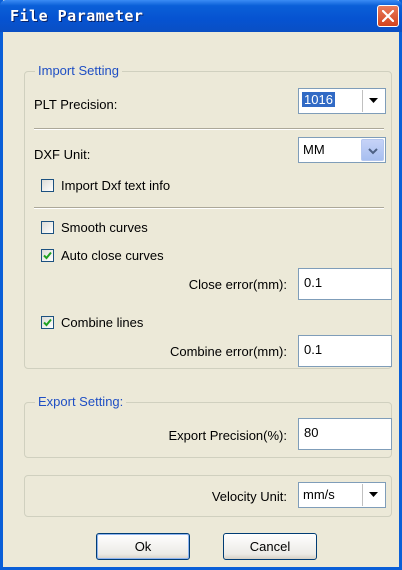 The image size is (402, 570). Describe the element at coordinates (76, 104) in the screenshot. I see `plt-precision-label: PLT Precision:` at that location.